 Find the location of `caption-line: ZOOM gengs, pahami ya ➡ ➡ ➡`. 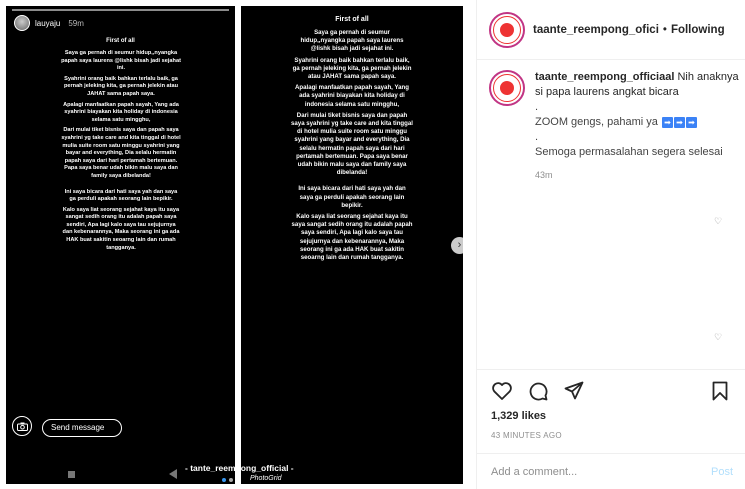

caption-line: ZOOM gengs, pahami ya ➡ ➡ ➡ is located at coordinates (637, 122).